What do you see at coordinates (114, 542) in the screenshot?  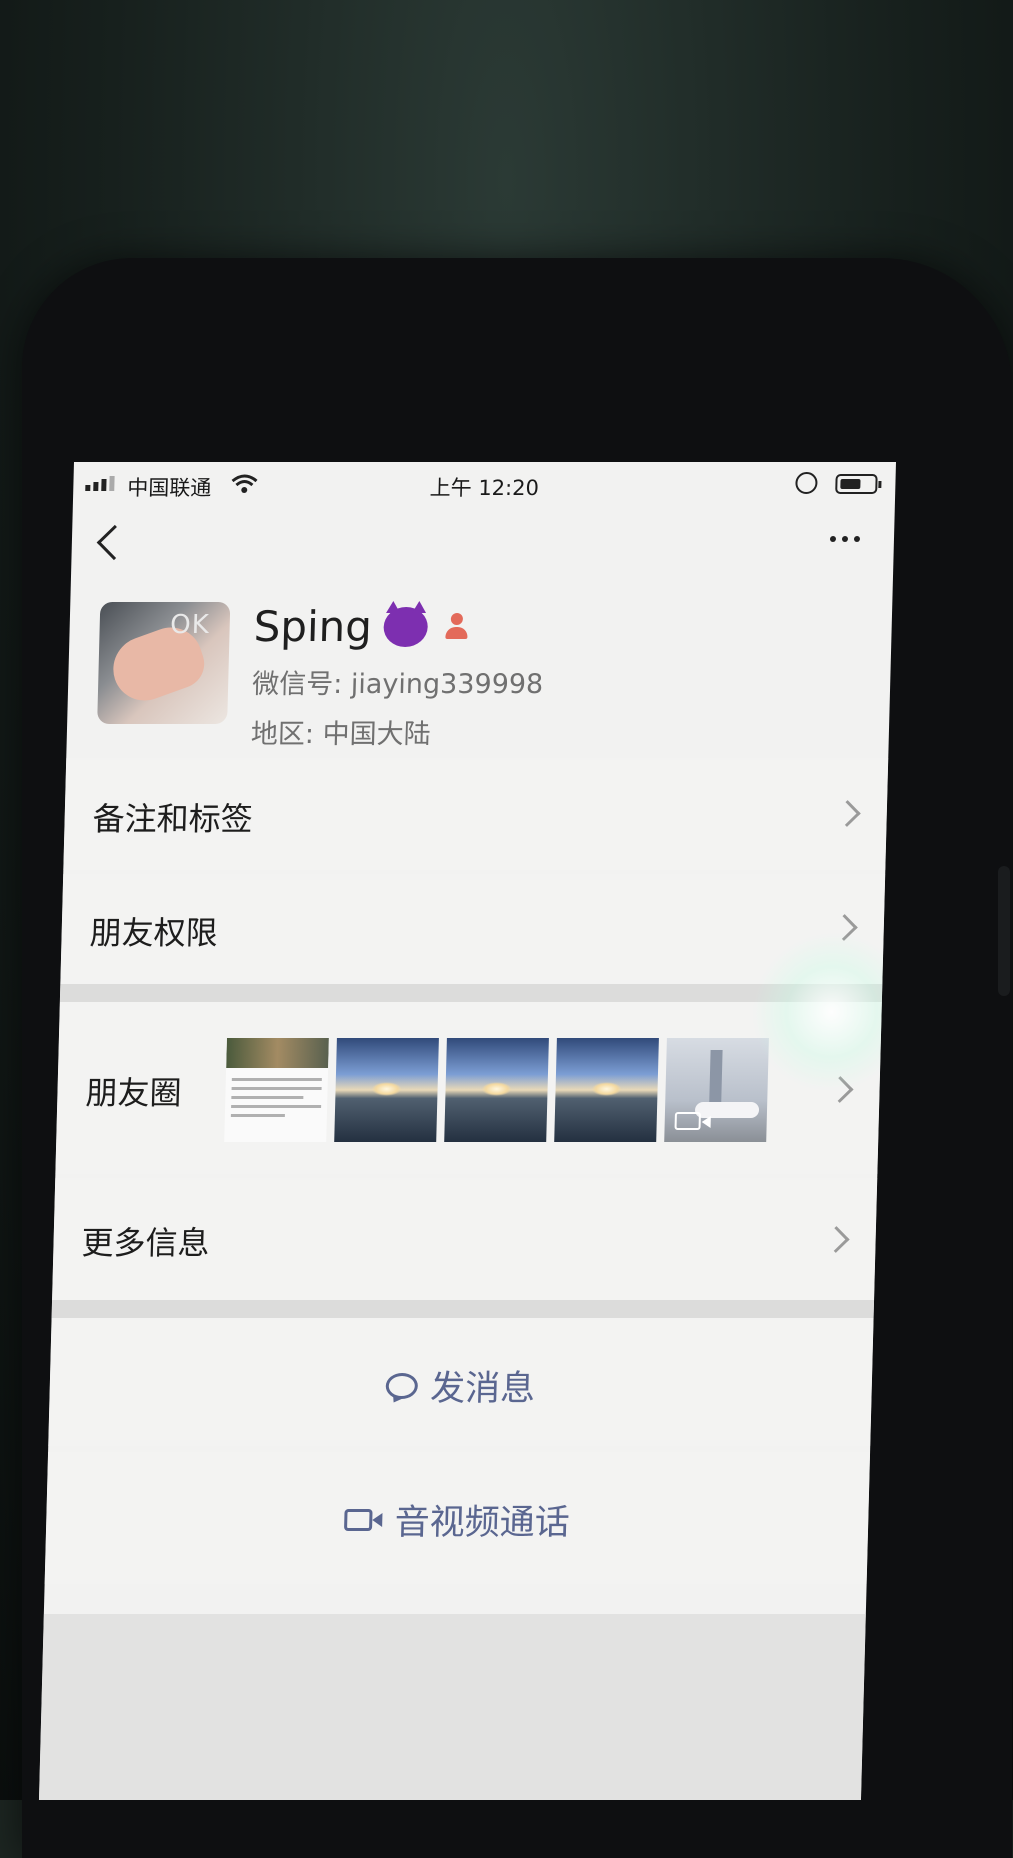 I see `back-icon` at bounding box center [114, 542].